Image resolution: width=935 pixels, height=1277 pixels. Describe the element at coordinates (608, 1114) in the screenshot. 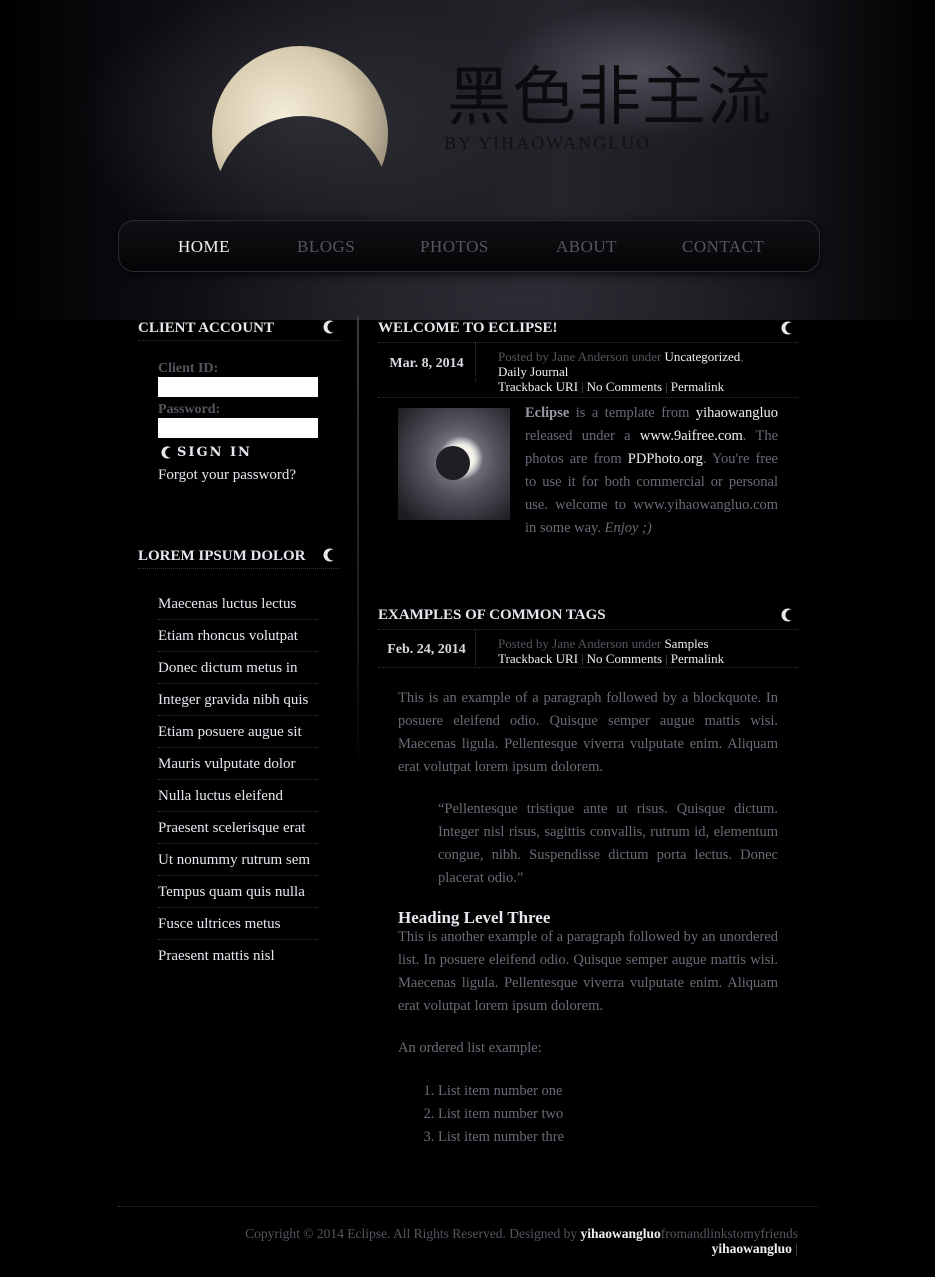

I see `list-item: List item number two` at that location.